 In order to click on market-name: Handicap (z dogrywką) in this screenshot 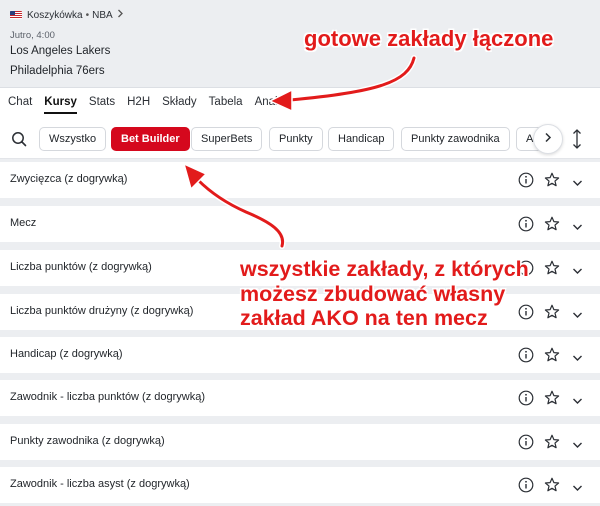, I will do `click(66, 354)`.